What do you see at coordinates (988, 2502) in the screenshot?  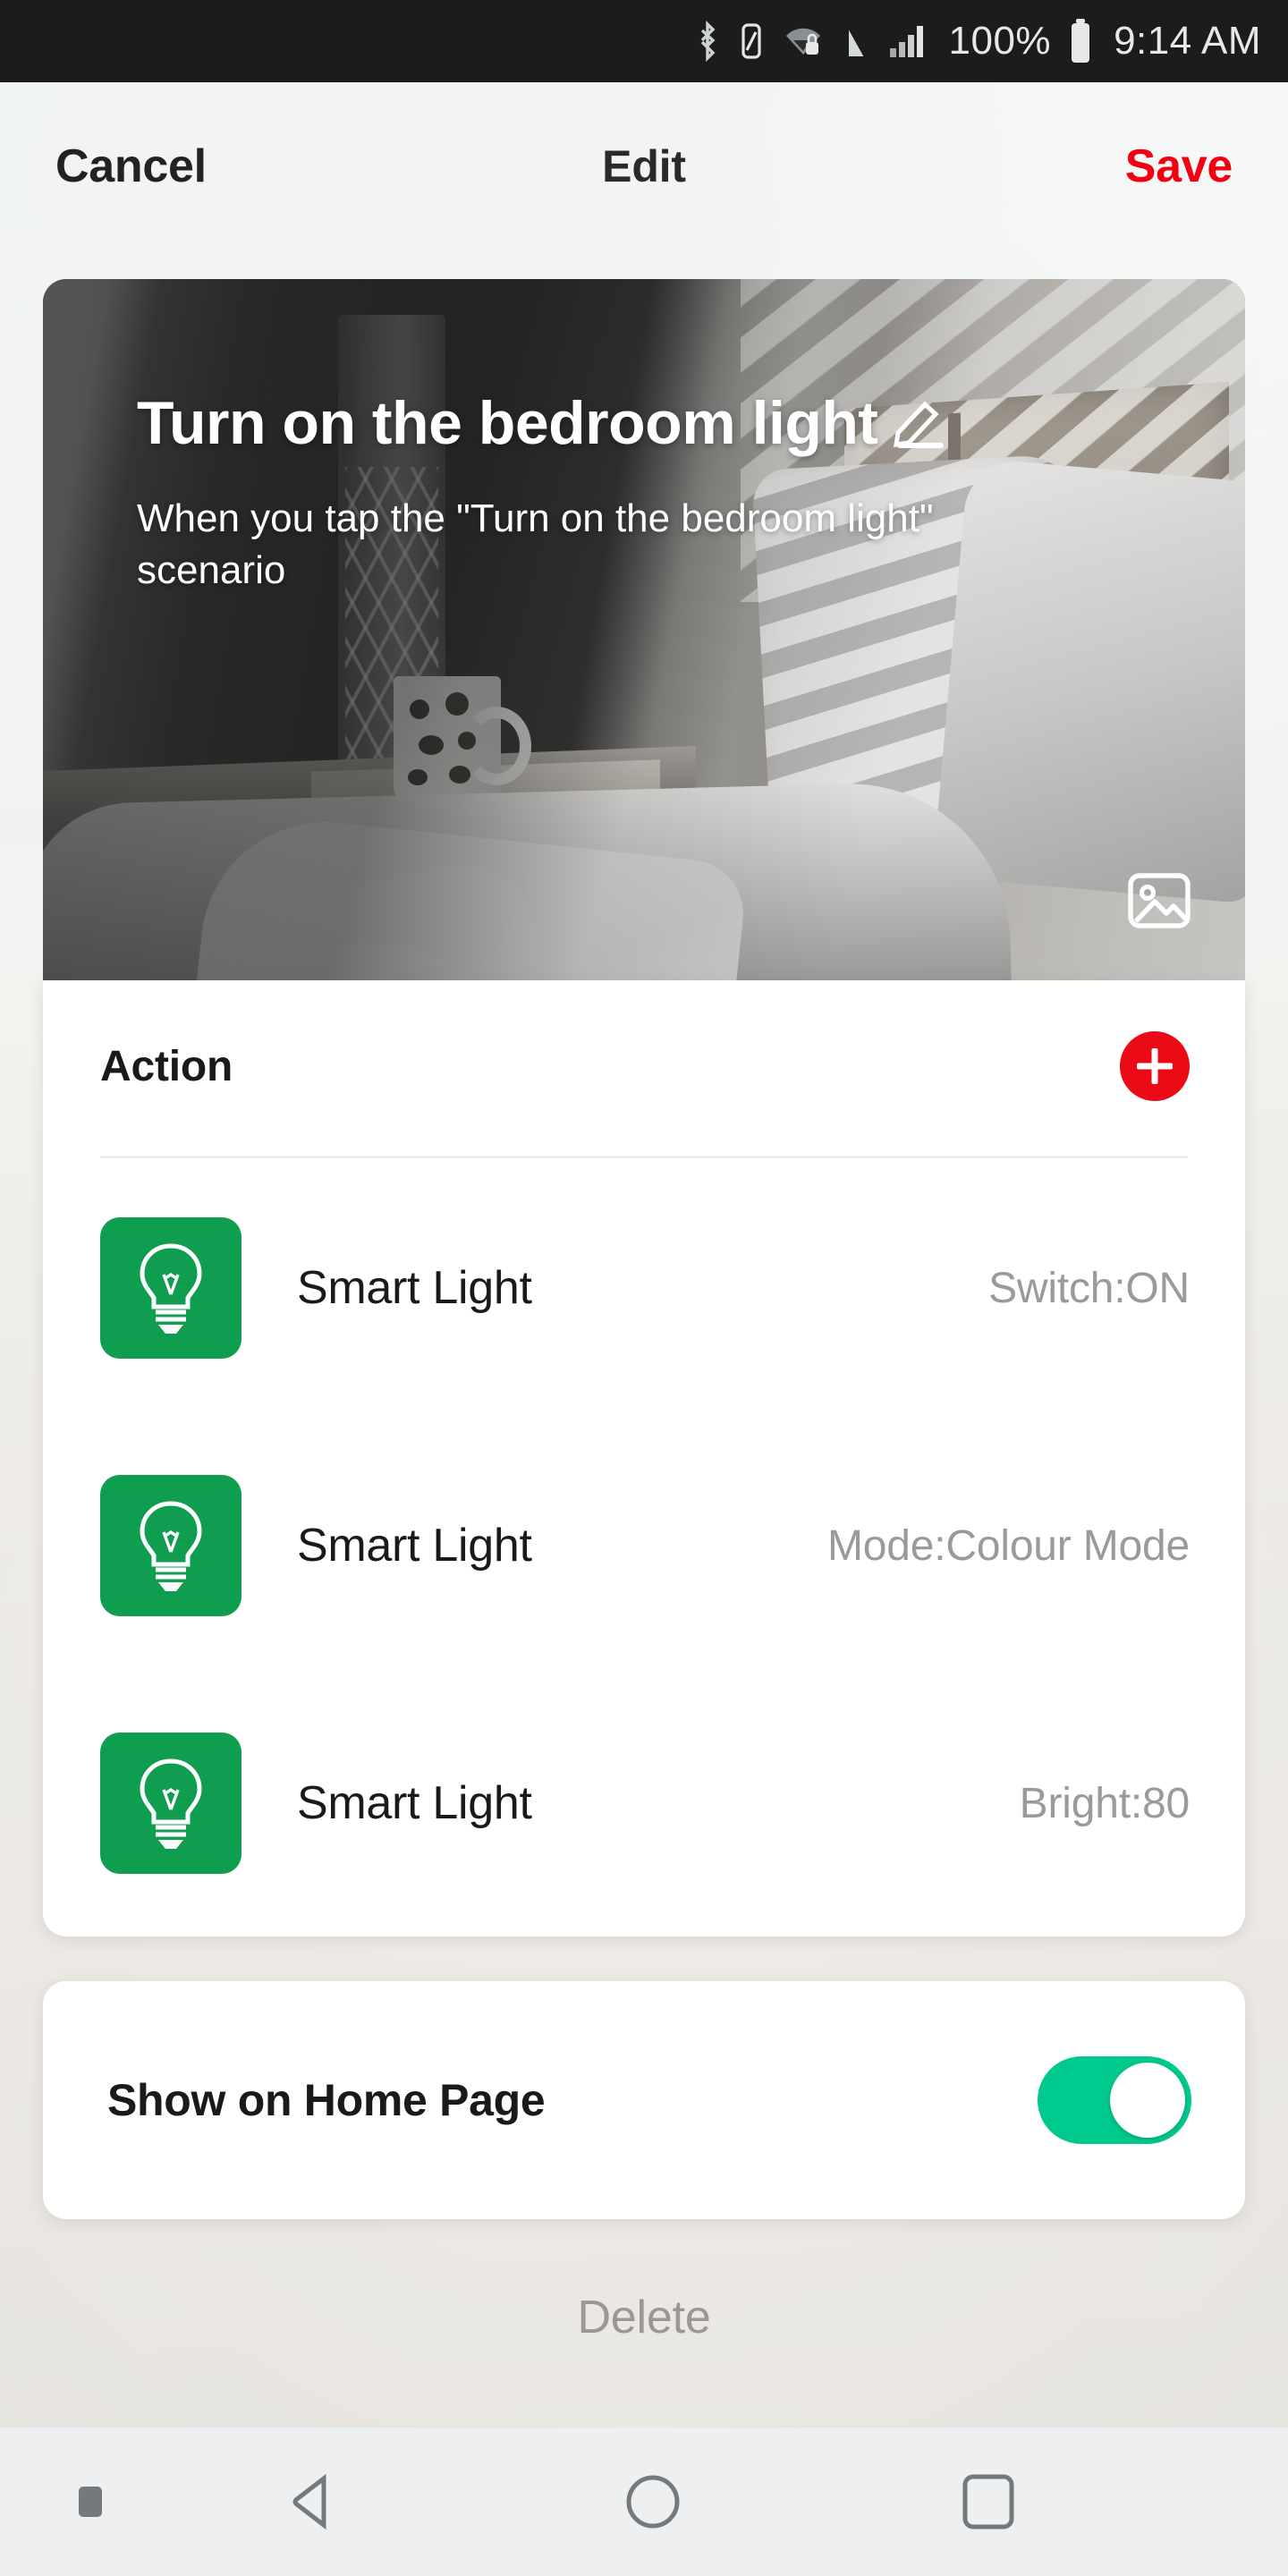 I see `recents-square-icon` at bounding box center [988, 2502].